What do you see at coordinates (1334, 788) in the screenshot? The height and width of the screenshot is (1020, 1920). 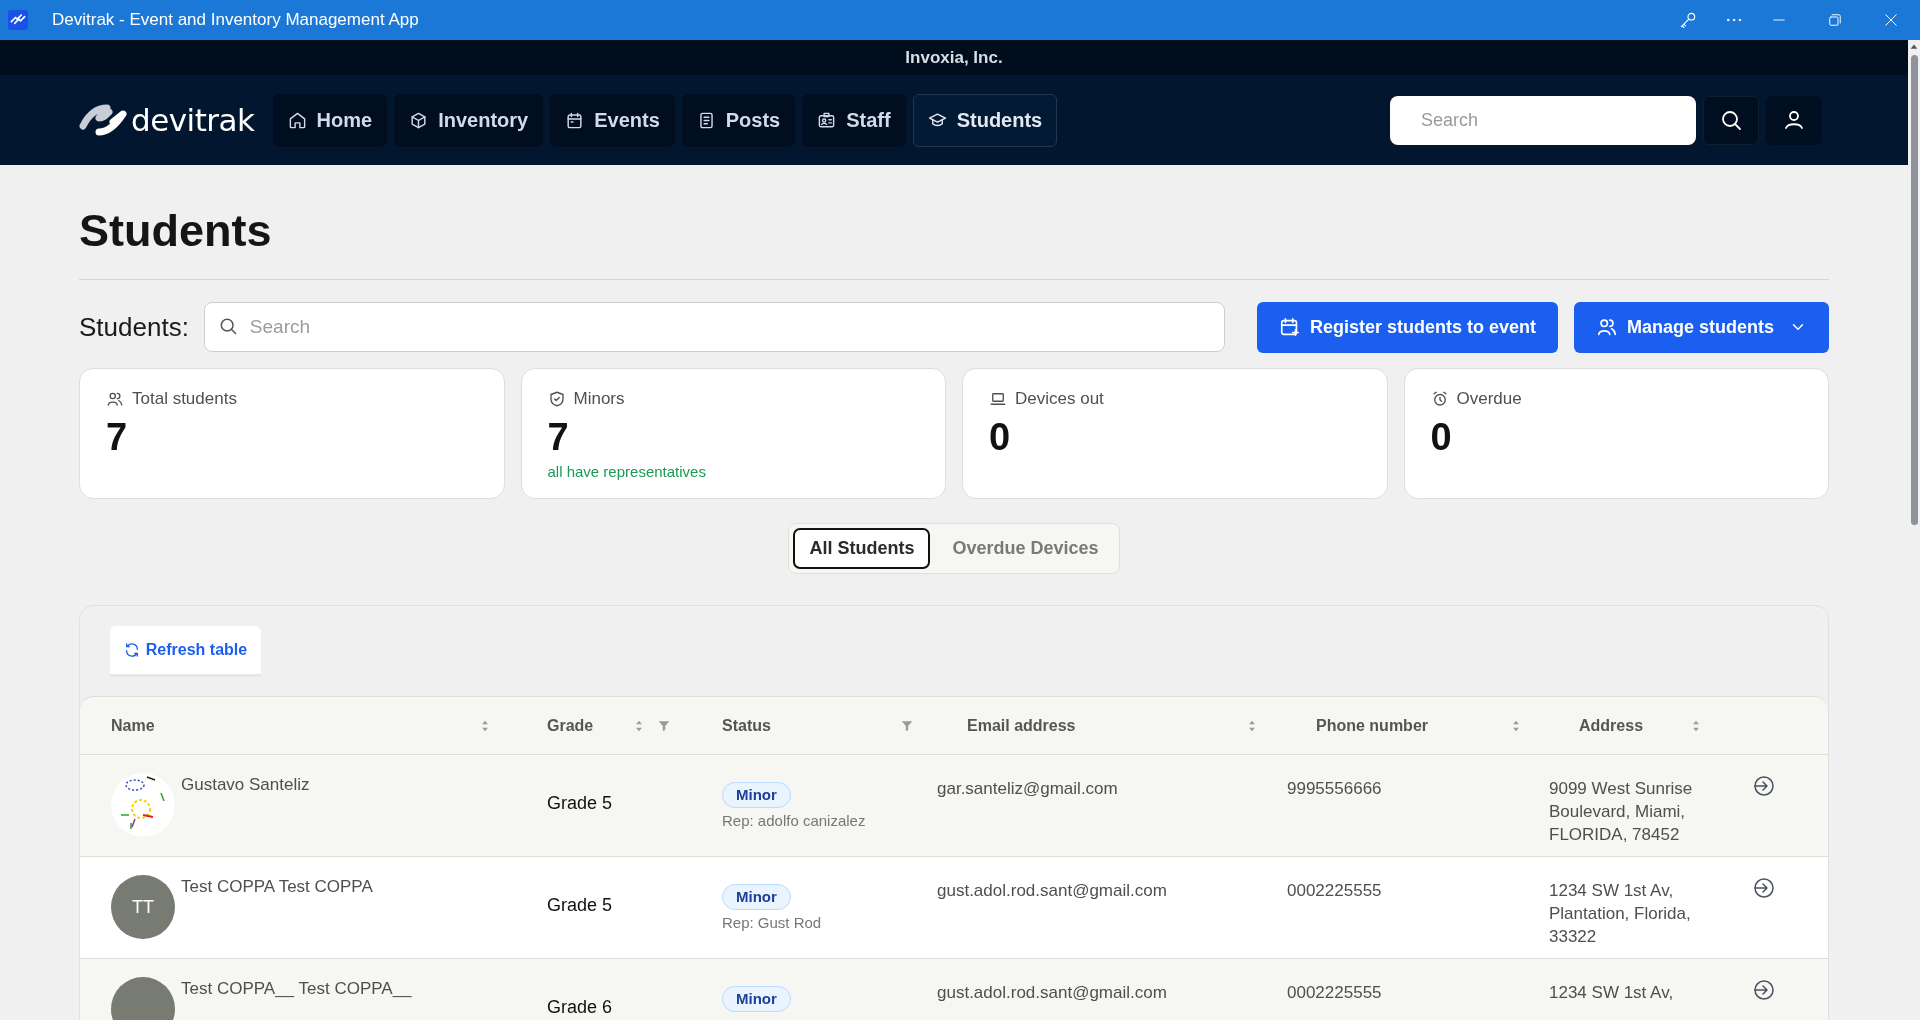 I see `phone-cell: 9995556666` at bounding box center [1334, 788].